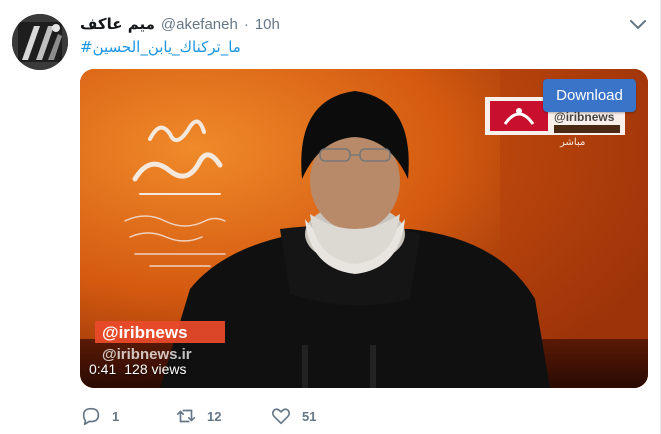 The height and width of the screenshot is (434, 661). I want to click on avatar, so click(40, 42).